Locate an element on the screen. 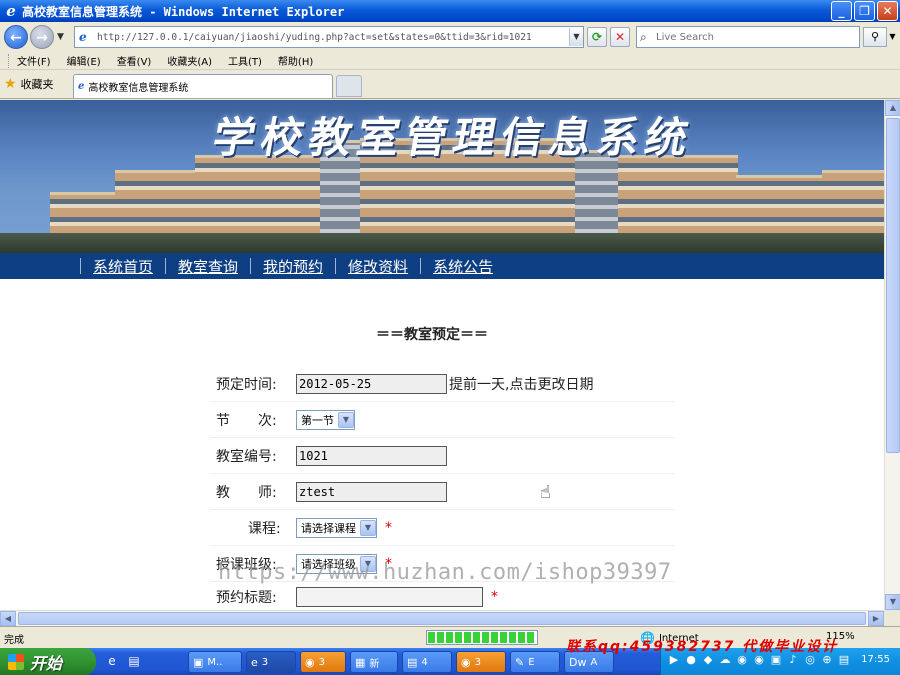 This screenshot has width=900, height=675. course-selected: 请选择课程 is located at coordinates (328, 528).